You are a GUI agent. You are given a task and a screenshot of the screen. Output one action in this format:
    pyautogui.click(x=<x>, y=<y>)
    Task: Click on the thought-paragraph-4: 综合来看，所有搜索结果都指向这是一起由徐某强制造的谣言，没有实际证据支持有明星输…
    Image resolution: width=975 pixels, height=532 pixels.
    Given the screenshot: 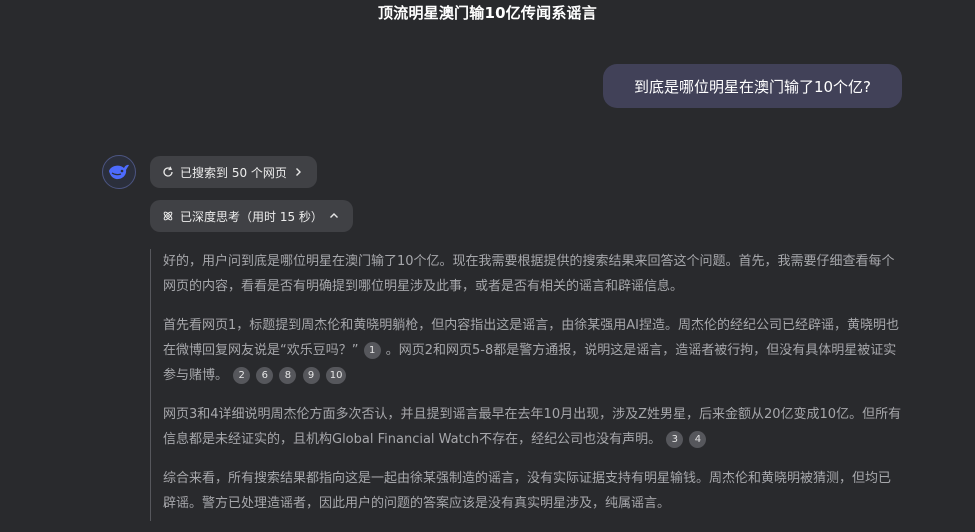 What is the action you would take?
    pyautogui.click(x=533, y=491)
    